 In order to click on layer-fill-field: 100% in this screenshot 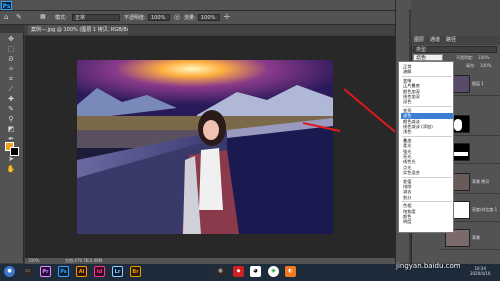, I will do `click(485, 65)`.